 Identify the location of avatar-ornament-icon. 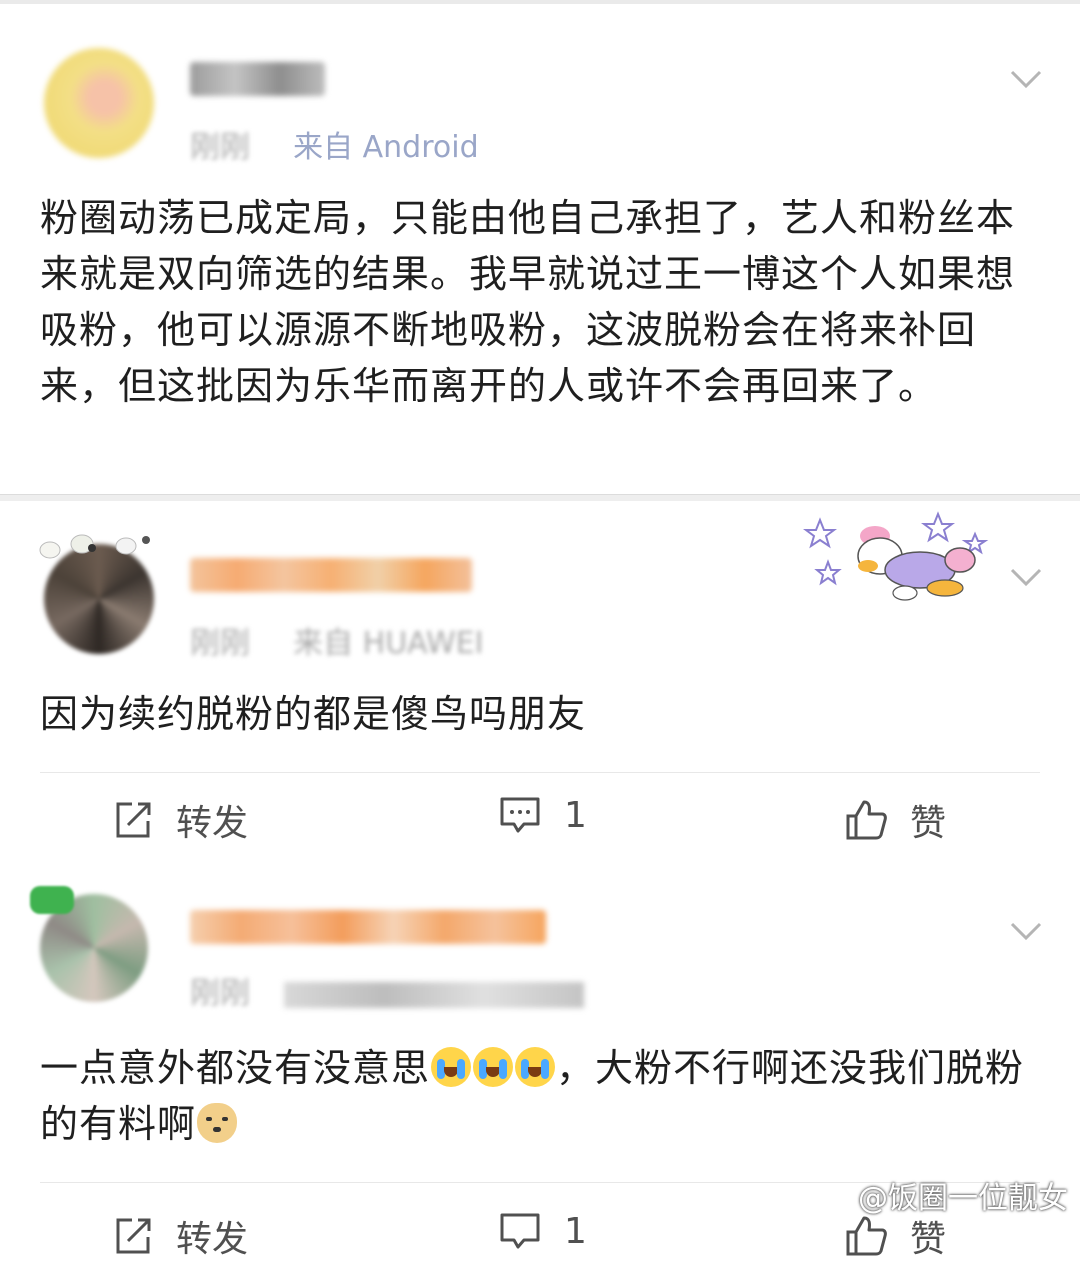
(94, 546).